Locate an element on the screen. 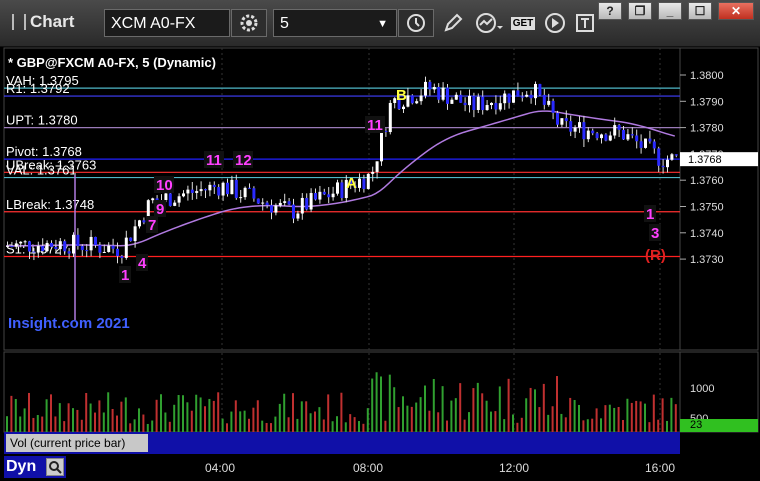 The image size is (760, 481). level-label: UPT: 1.3780 is located at coordinates (42, 120).